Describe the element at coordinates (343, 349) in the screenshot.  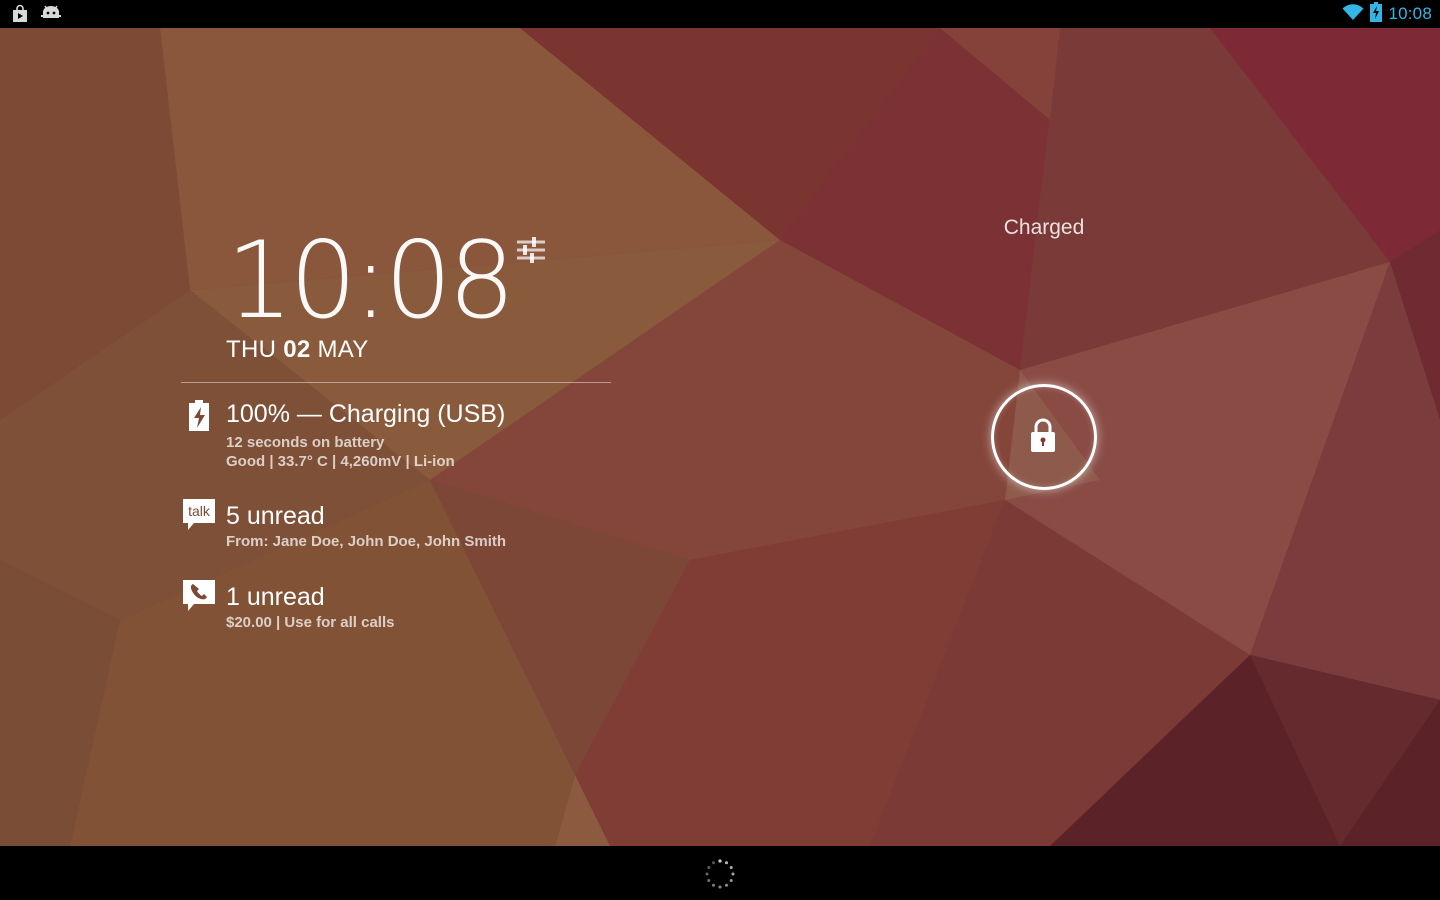
I see `clock-month: MAY` at that location.